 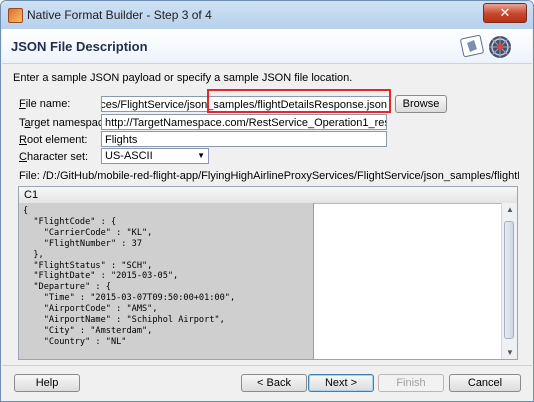 What do you see at coordinates (79, 46) in the screenshot?
I see `page-title: JSON File Description` at bounding box center [79, 46].